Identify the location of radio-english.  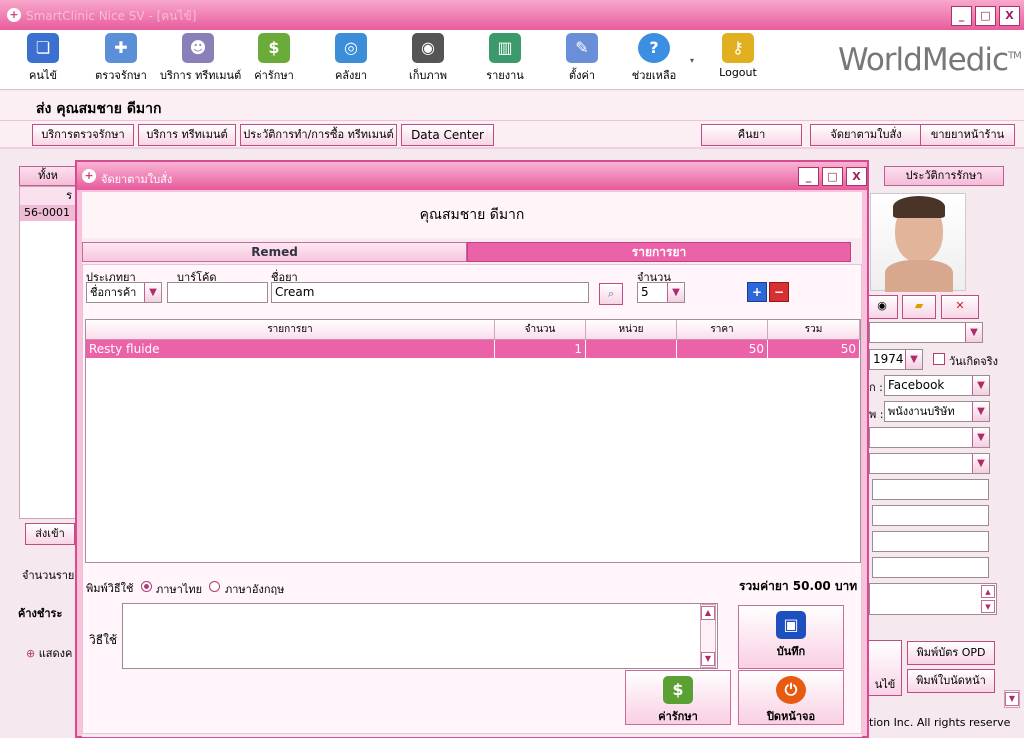
(214, 586).